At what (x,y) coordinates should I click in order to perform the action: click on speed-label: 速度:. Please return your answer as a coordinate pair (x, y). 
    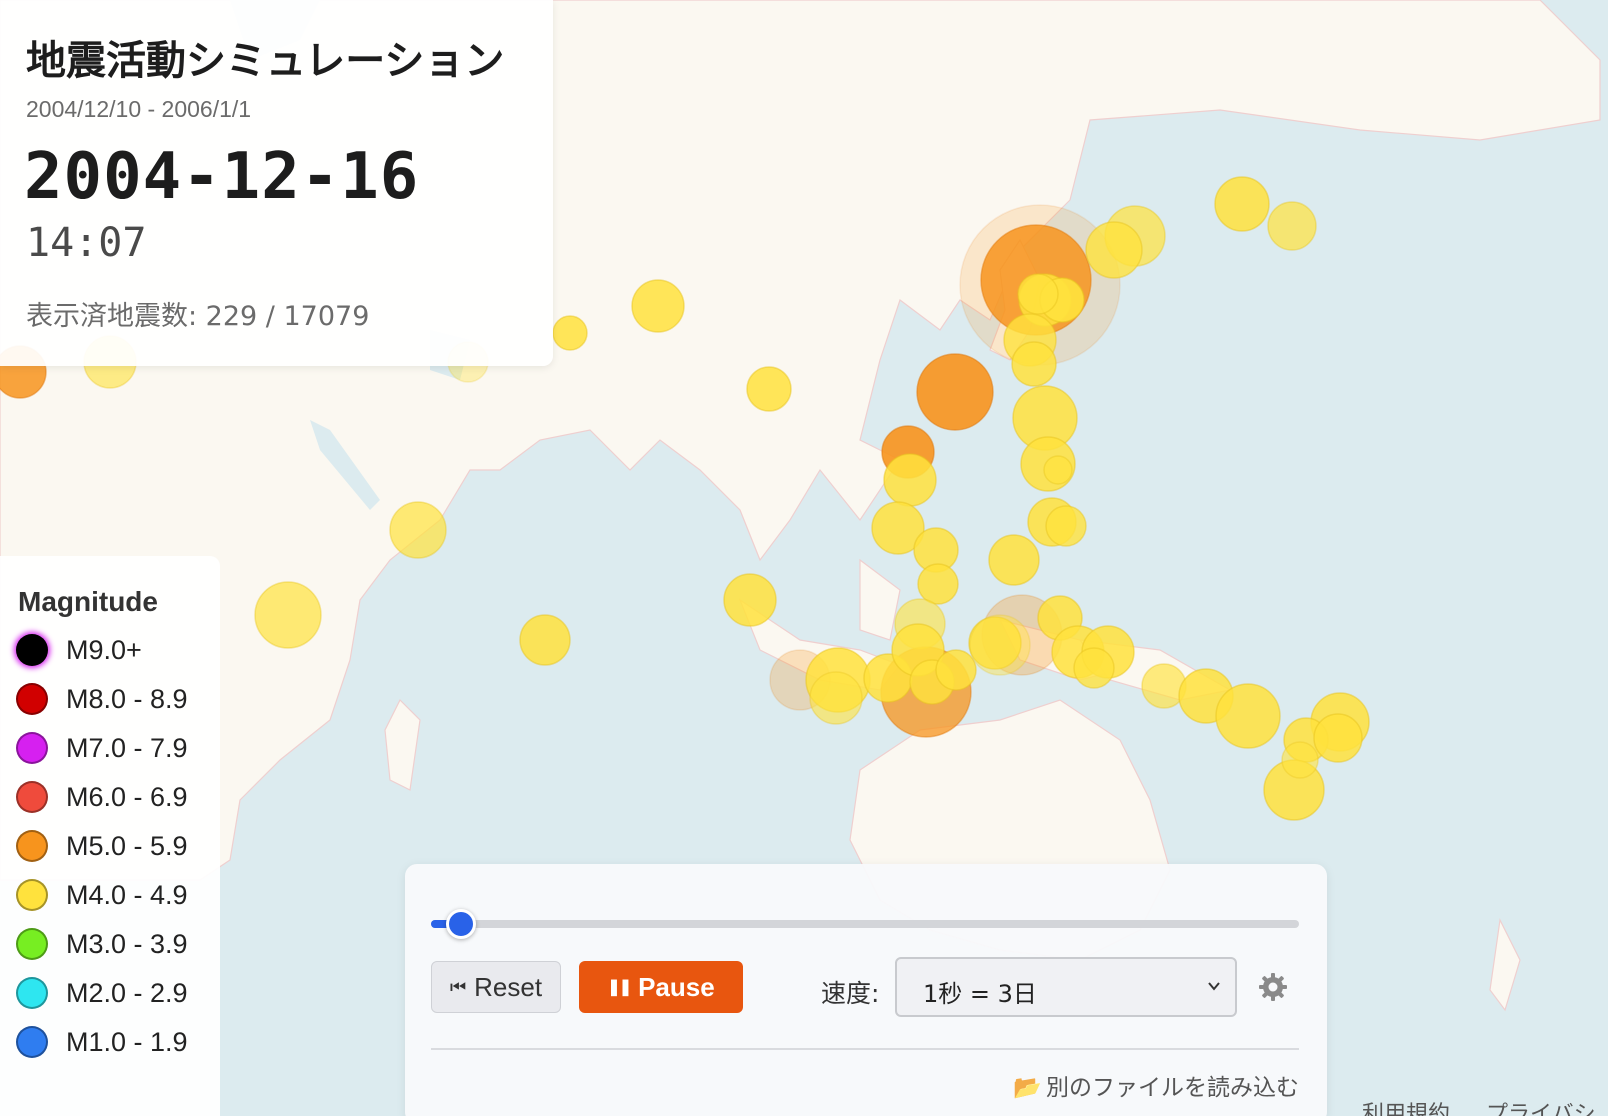
    Looking at the image, I should click on (850, 993).